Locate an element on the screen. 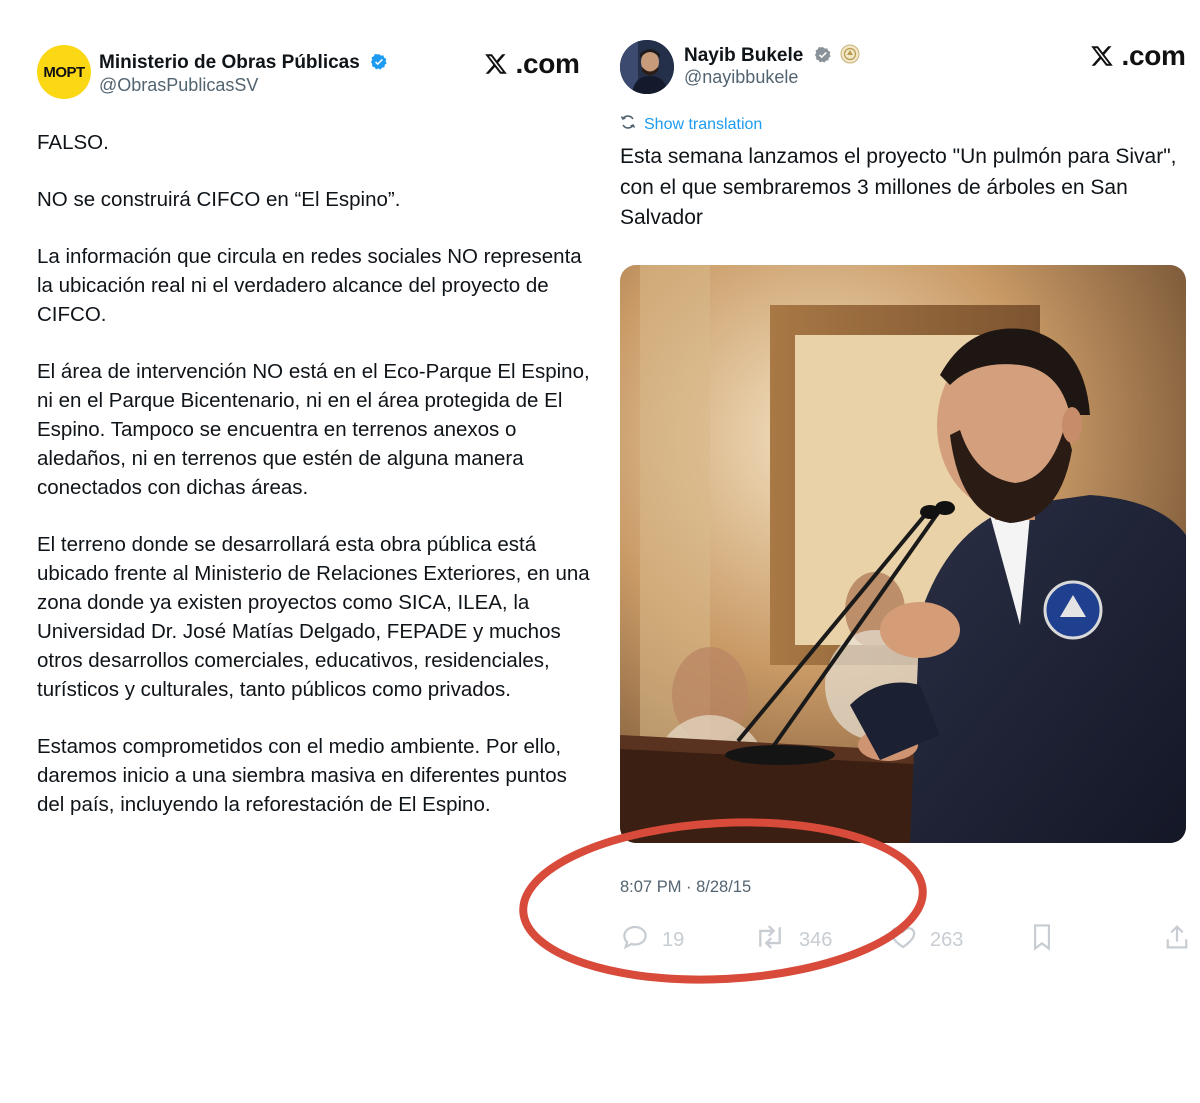 Image resolution: width=1200 pixels, height=1103 pixels. annotation-circle is located at coordinates (725, 907).